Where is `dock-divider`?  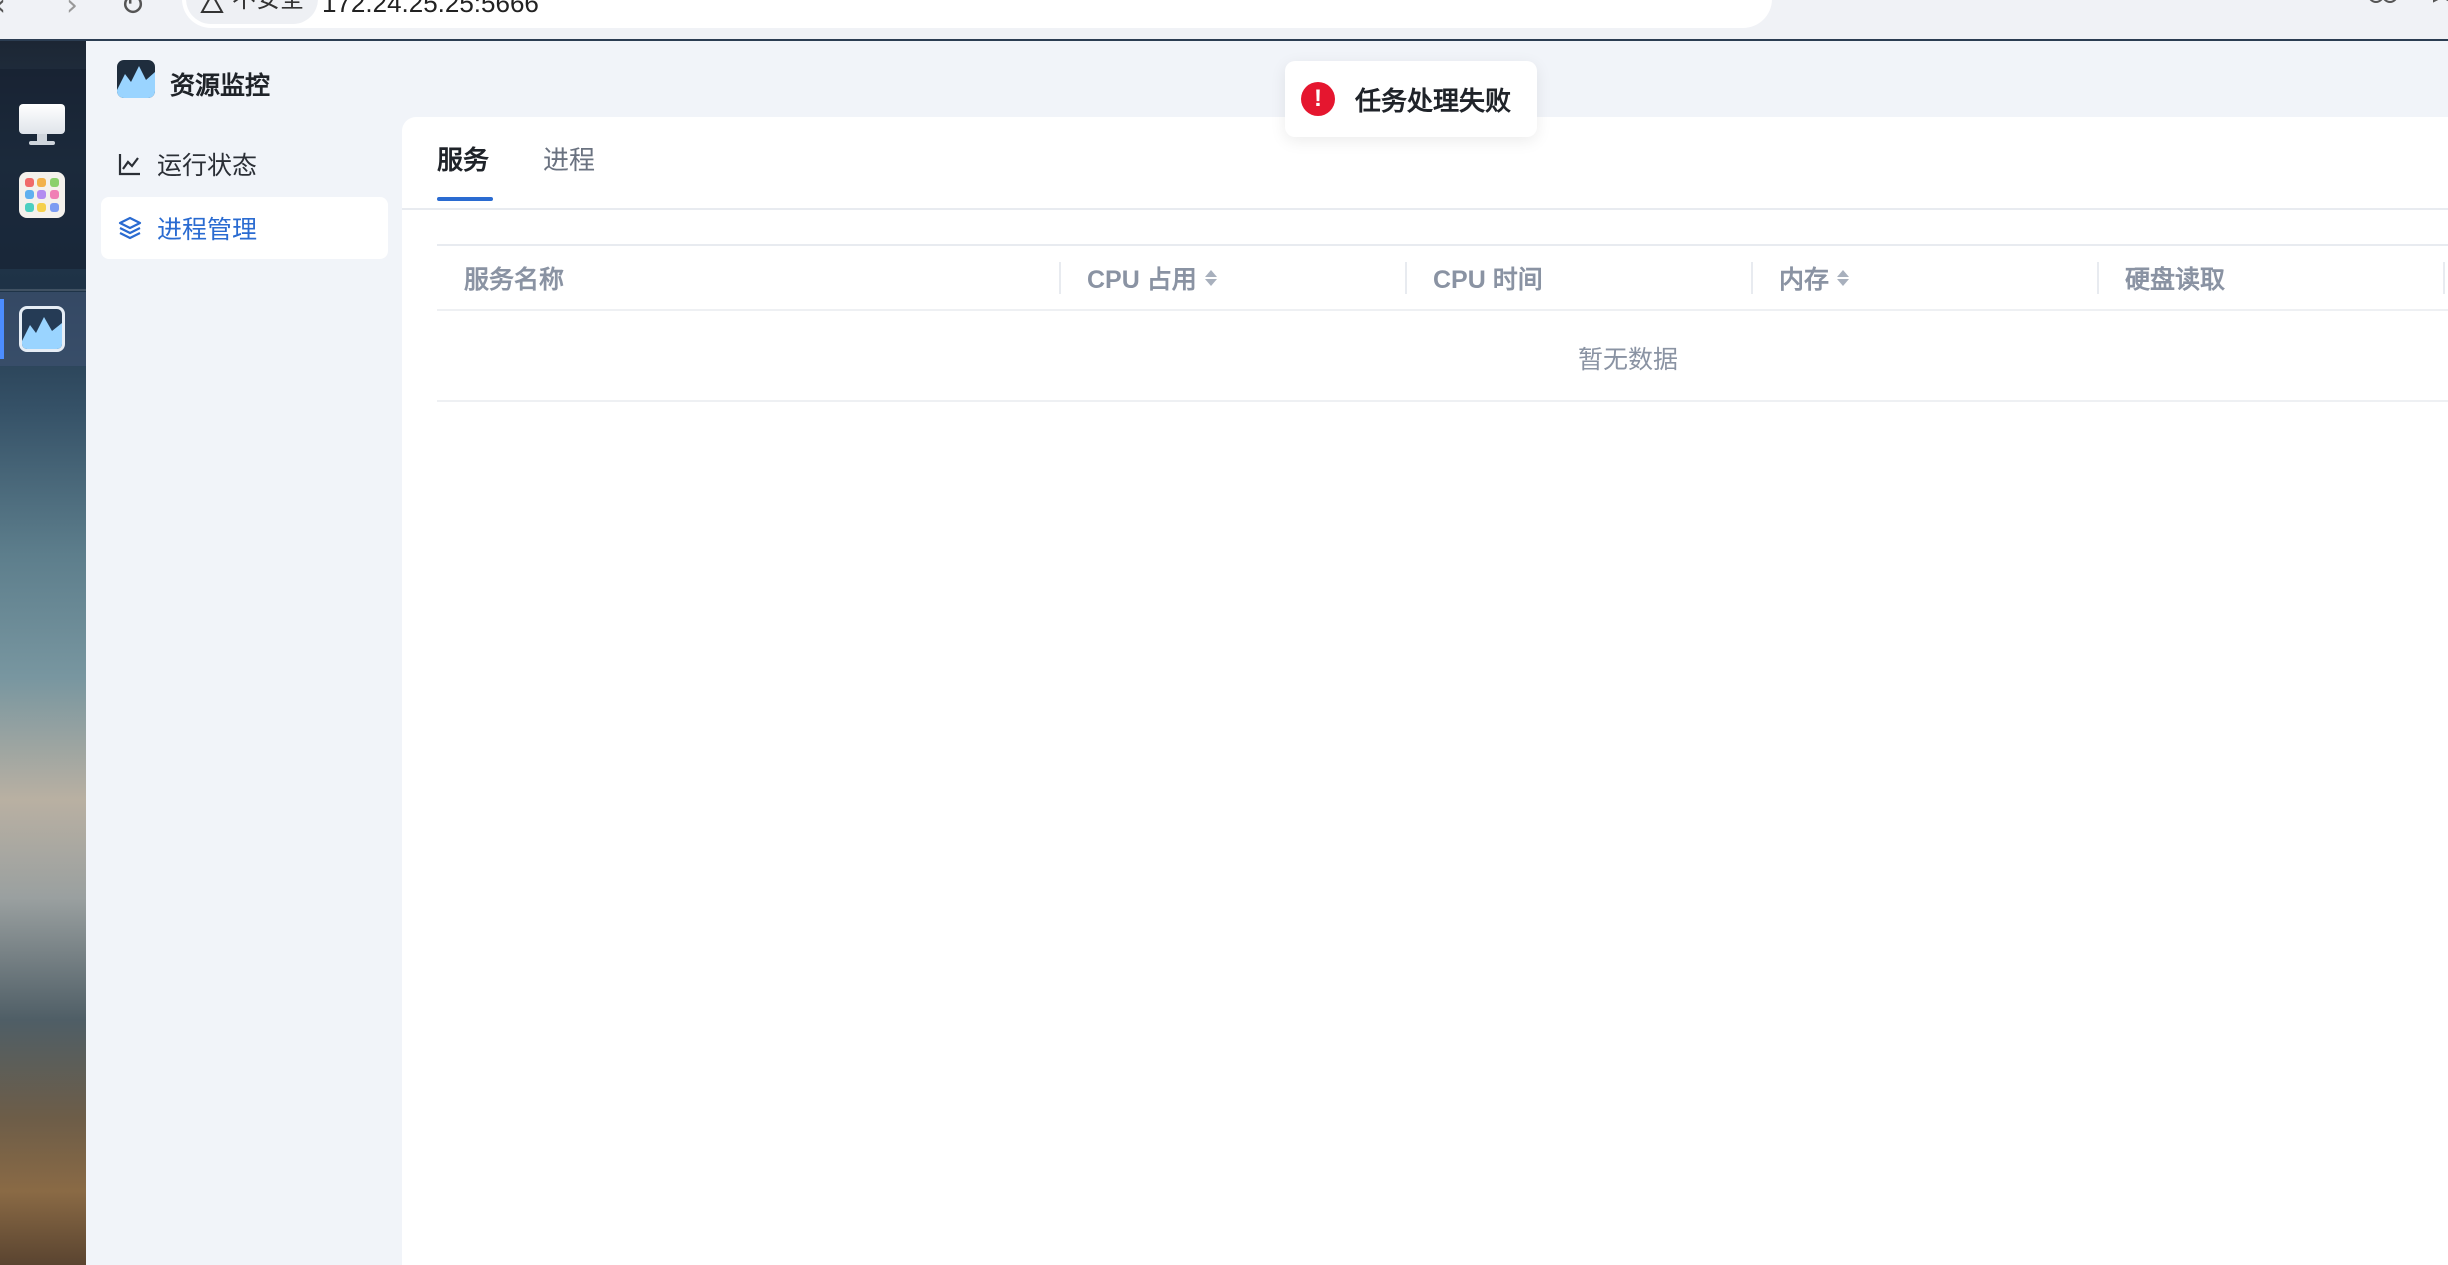
dock-divider is located at coordinates (43, 290).